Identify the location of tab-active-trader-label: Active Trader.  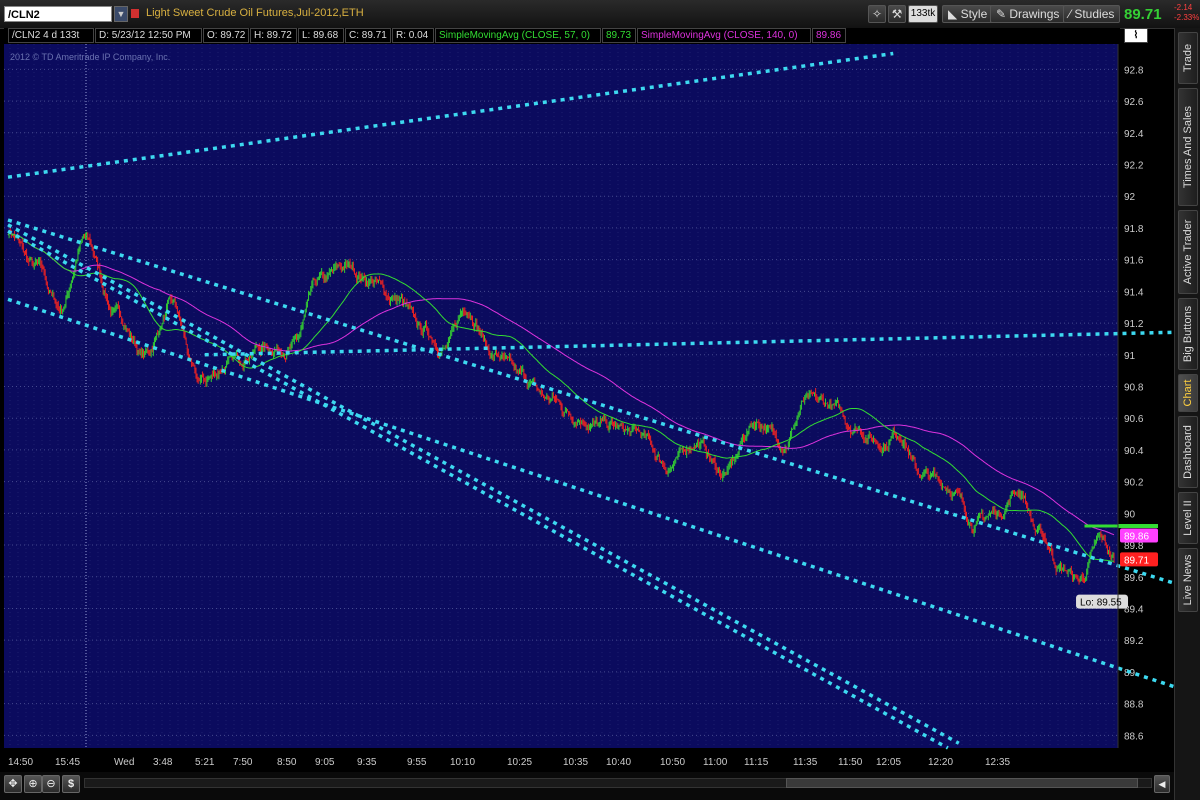
(1188, 252).